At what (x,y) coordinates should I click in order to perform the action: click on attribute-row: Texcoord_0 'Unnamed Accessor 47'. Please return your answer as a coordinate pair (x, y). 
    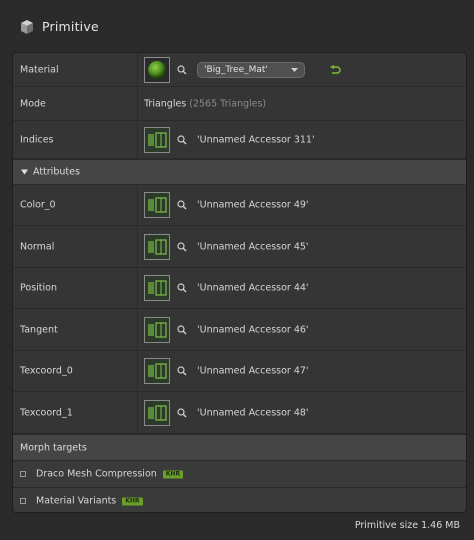
    Looking at the image, I should click on (239, 371).